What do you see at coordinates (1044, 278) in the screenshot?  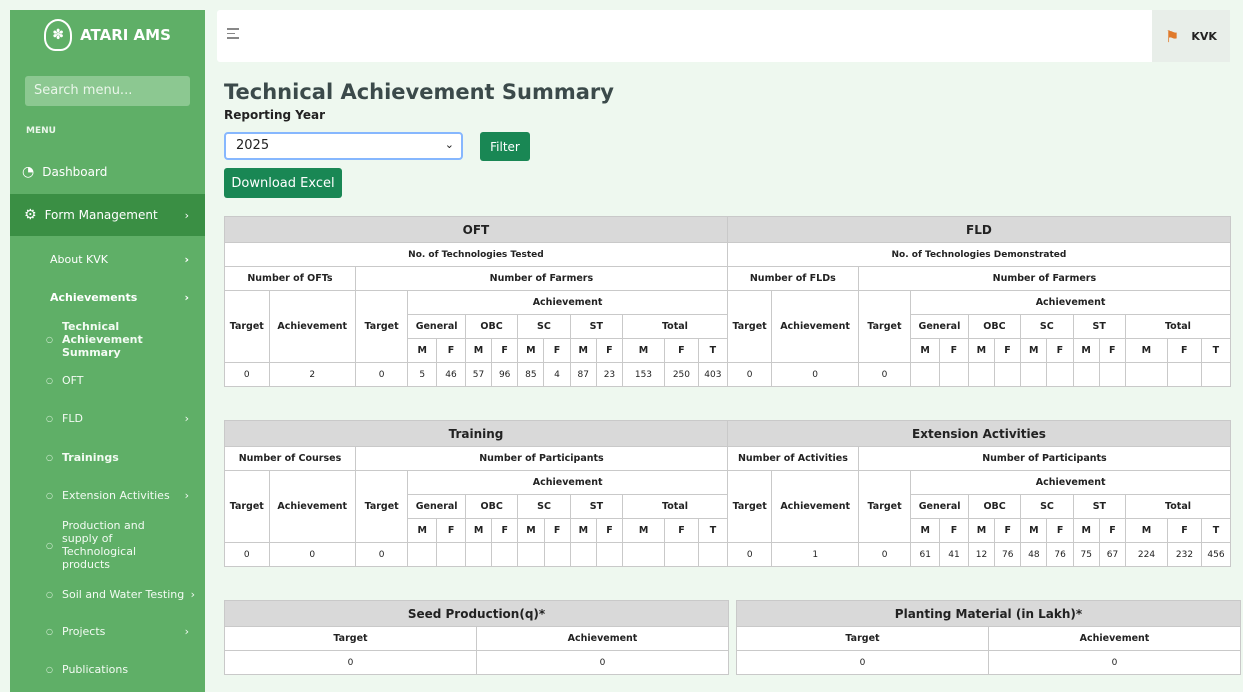 I see `fld-farmers-header: Number of Farmers` at bounding box center [1044, 278].